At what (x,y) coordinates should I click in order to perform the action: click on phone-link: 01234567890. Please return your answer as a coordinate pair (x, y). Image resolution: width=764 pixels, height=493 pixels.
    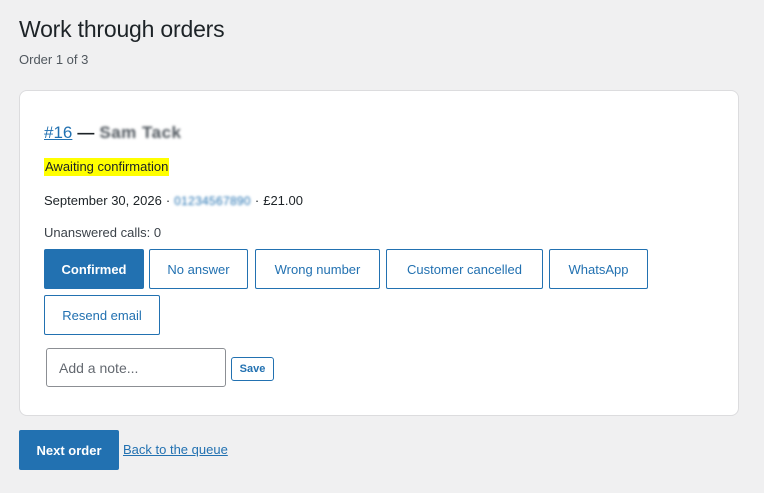
    Looking at the image, I should click on (212, 201).